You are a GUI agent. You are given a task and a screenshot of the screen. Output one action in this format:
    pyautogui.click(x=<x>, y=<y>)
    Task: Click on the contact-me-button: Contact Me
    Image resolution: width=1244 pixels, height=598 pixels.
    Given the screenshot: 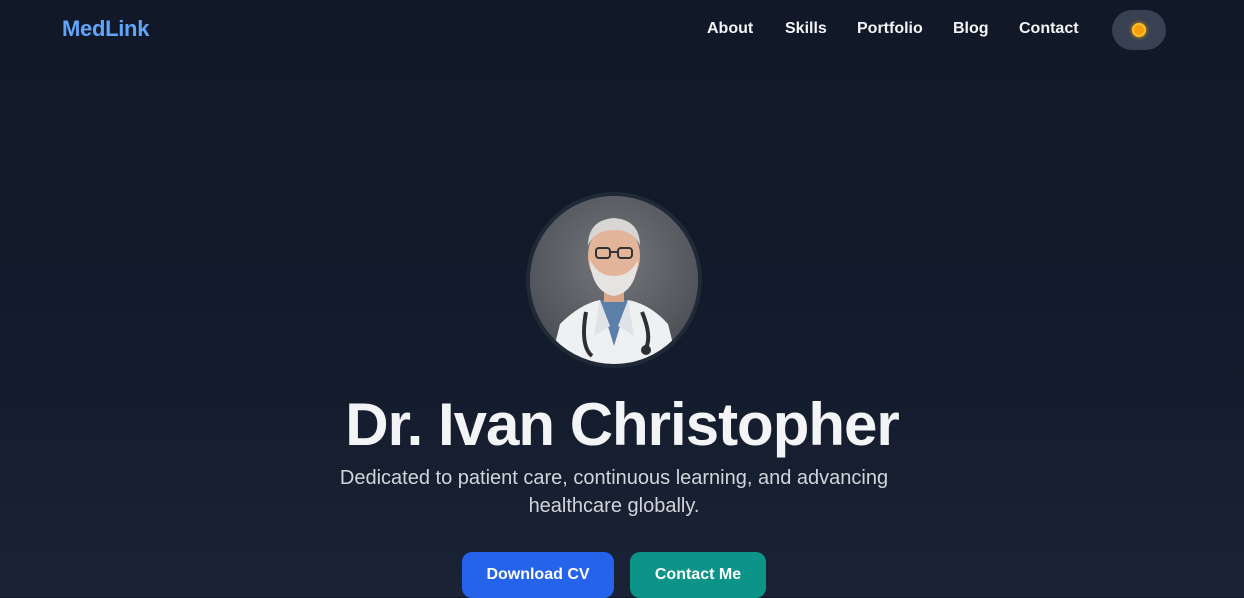 What is the action you would take?
    pyautogui.click(x=698, y=575)
    